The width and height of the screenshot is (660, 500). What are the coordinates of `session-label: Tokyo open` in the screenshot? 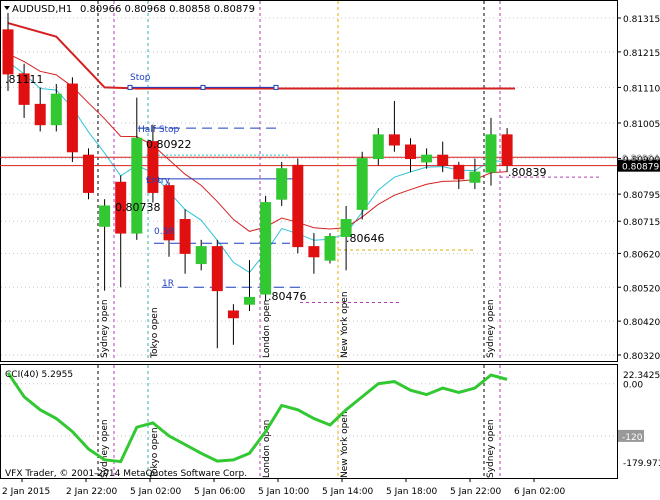 It's located at (155, 333).